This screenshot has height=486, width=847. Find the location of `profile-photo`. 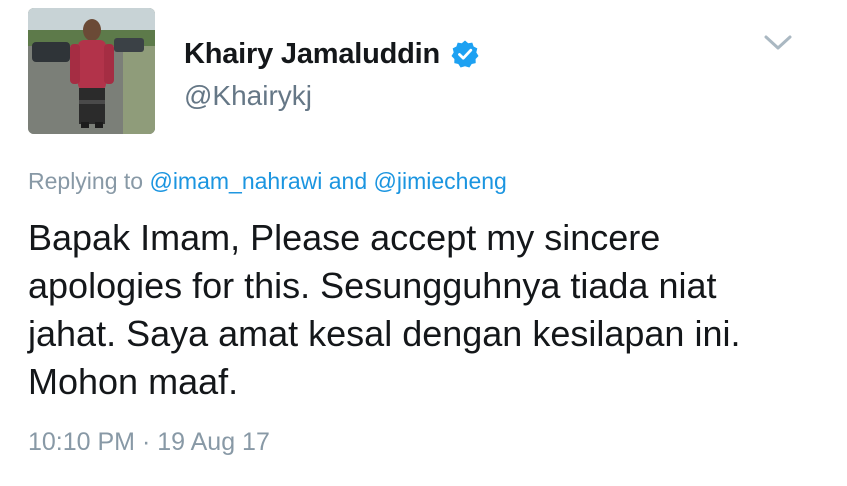

profile-photo is located at coordinates (91, 71).